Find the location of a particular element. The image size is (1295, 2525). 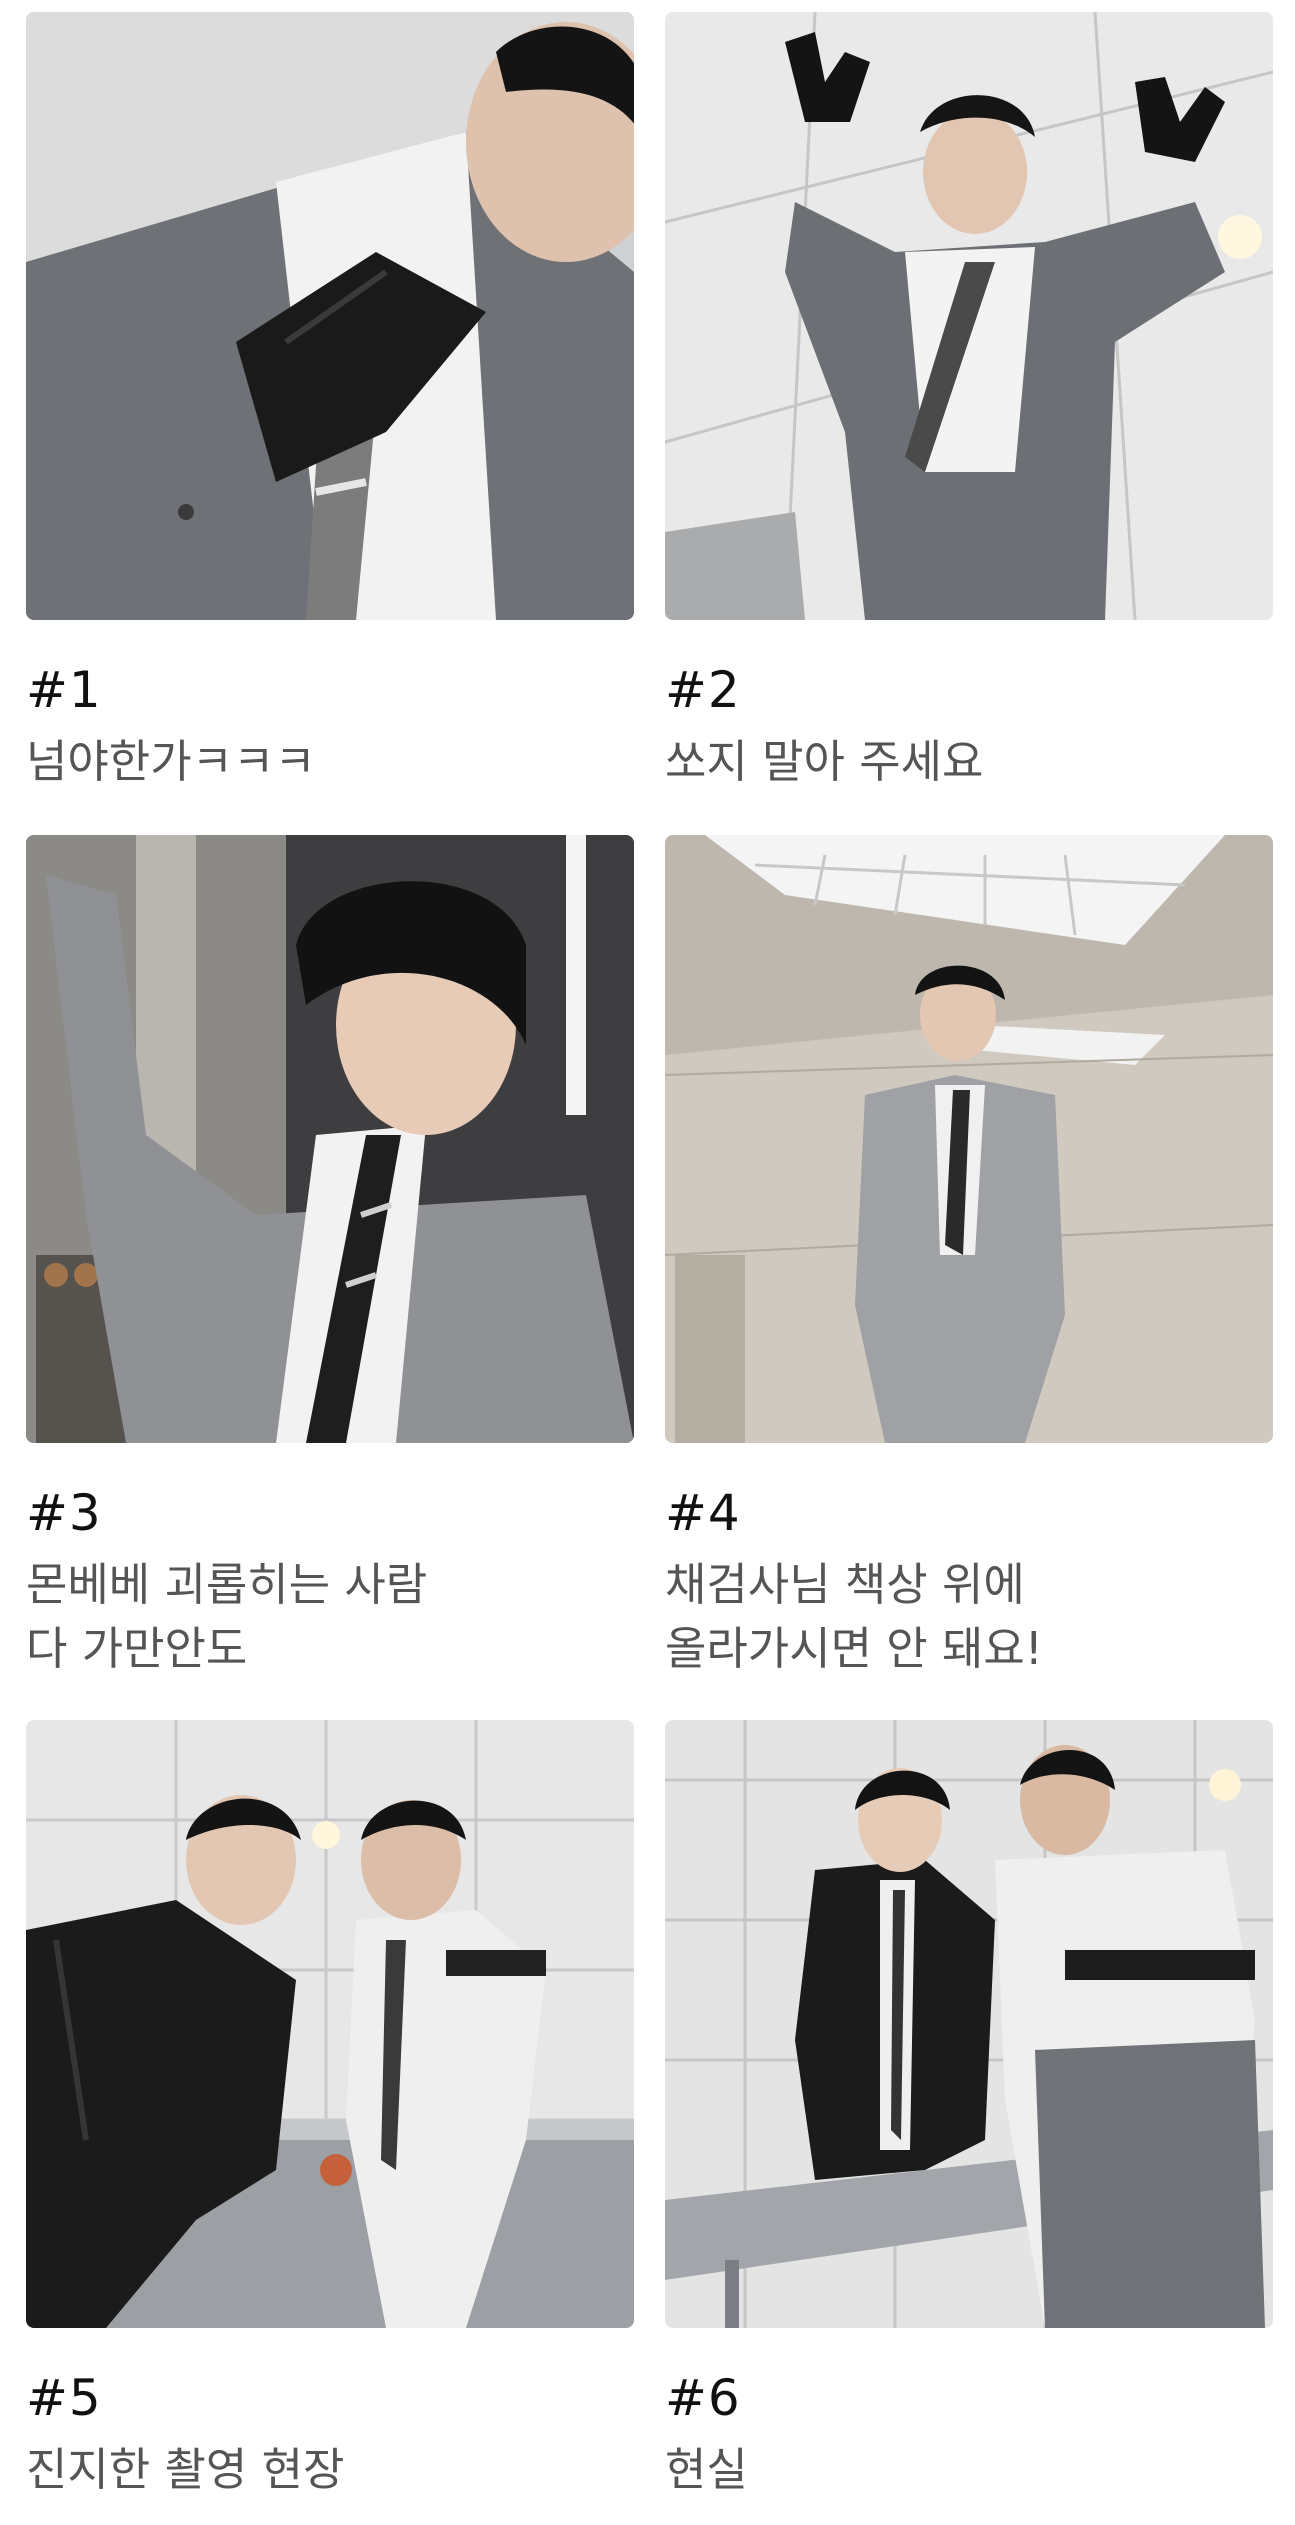

hands-up-image is located at coordinates (969, 316).